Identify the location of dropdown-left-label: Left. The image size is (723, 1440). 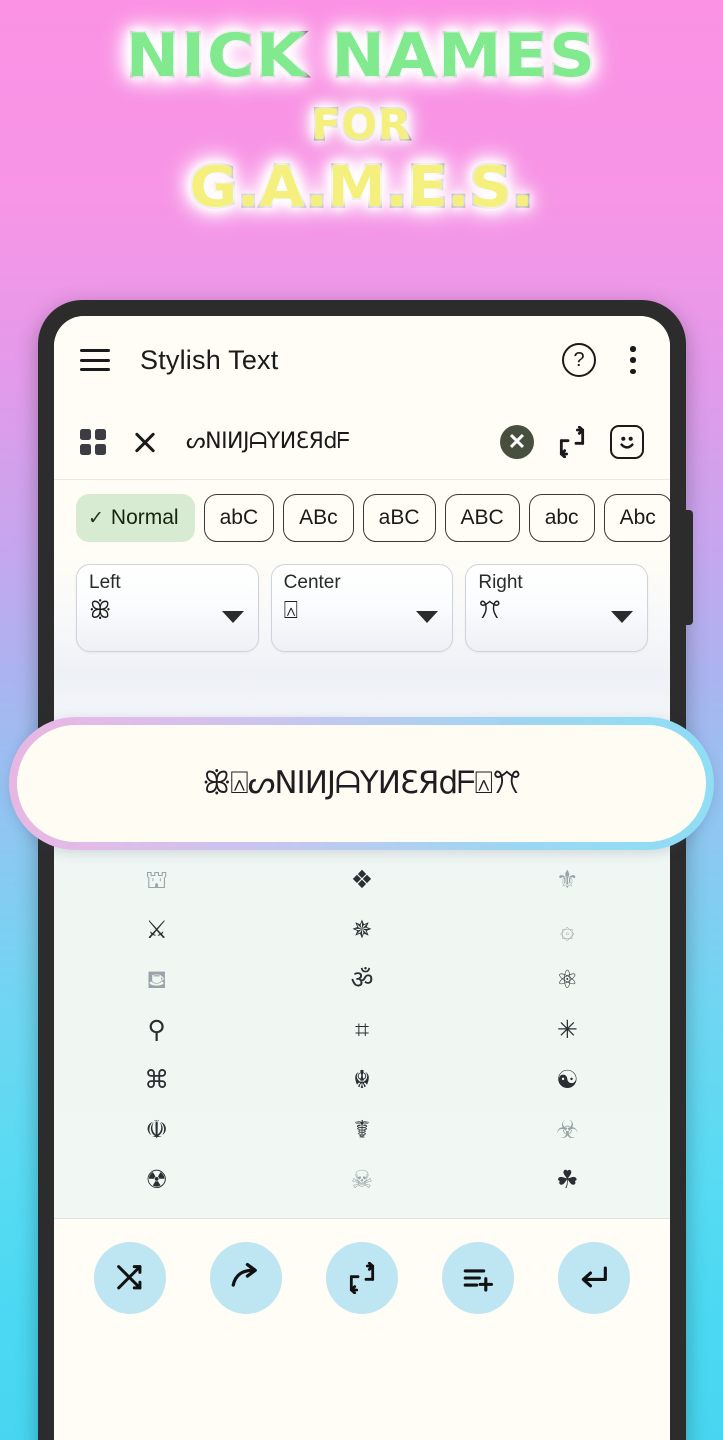
(105, 582).